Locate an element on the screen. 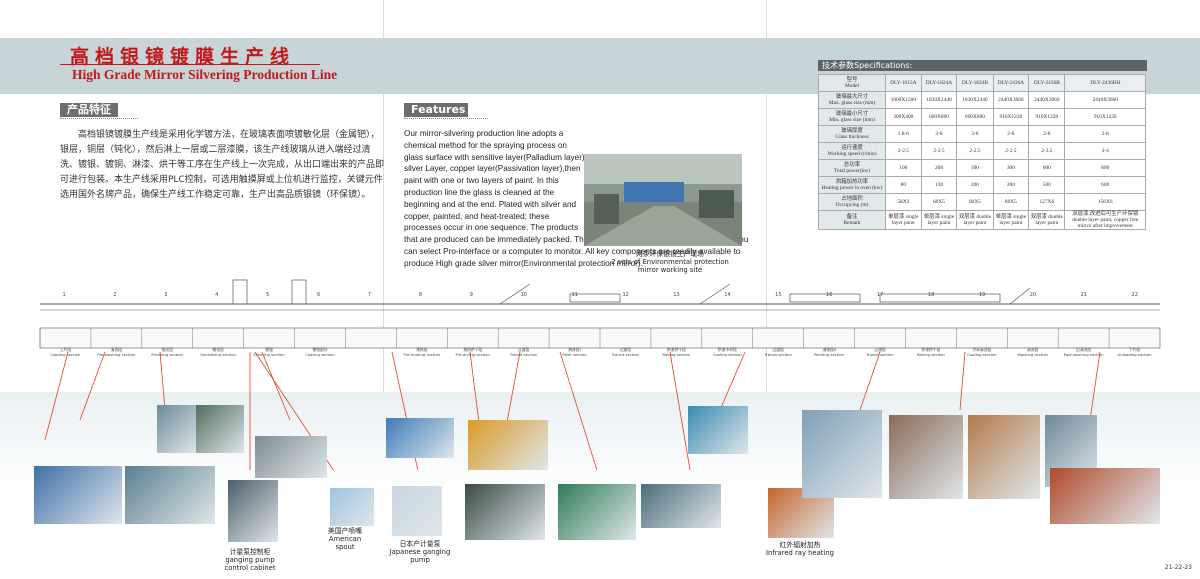 The height and width of the screenshot is (579, 1200). spec-cell: 2-8 is located at coordinates (1105, 134).